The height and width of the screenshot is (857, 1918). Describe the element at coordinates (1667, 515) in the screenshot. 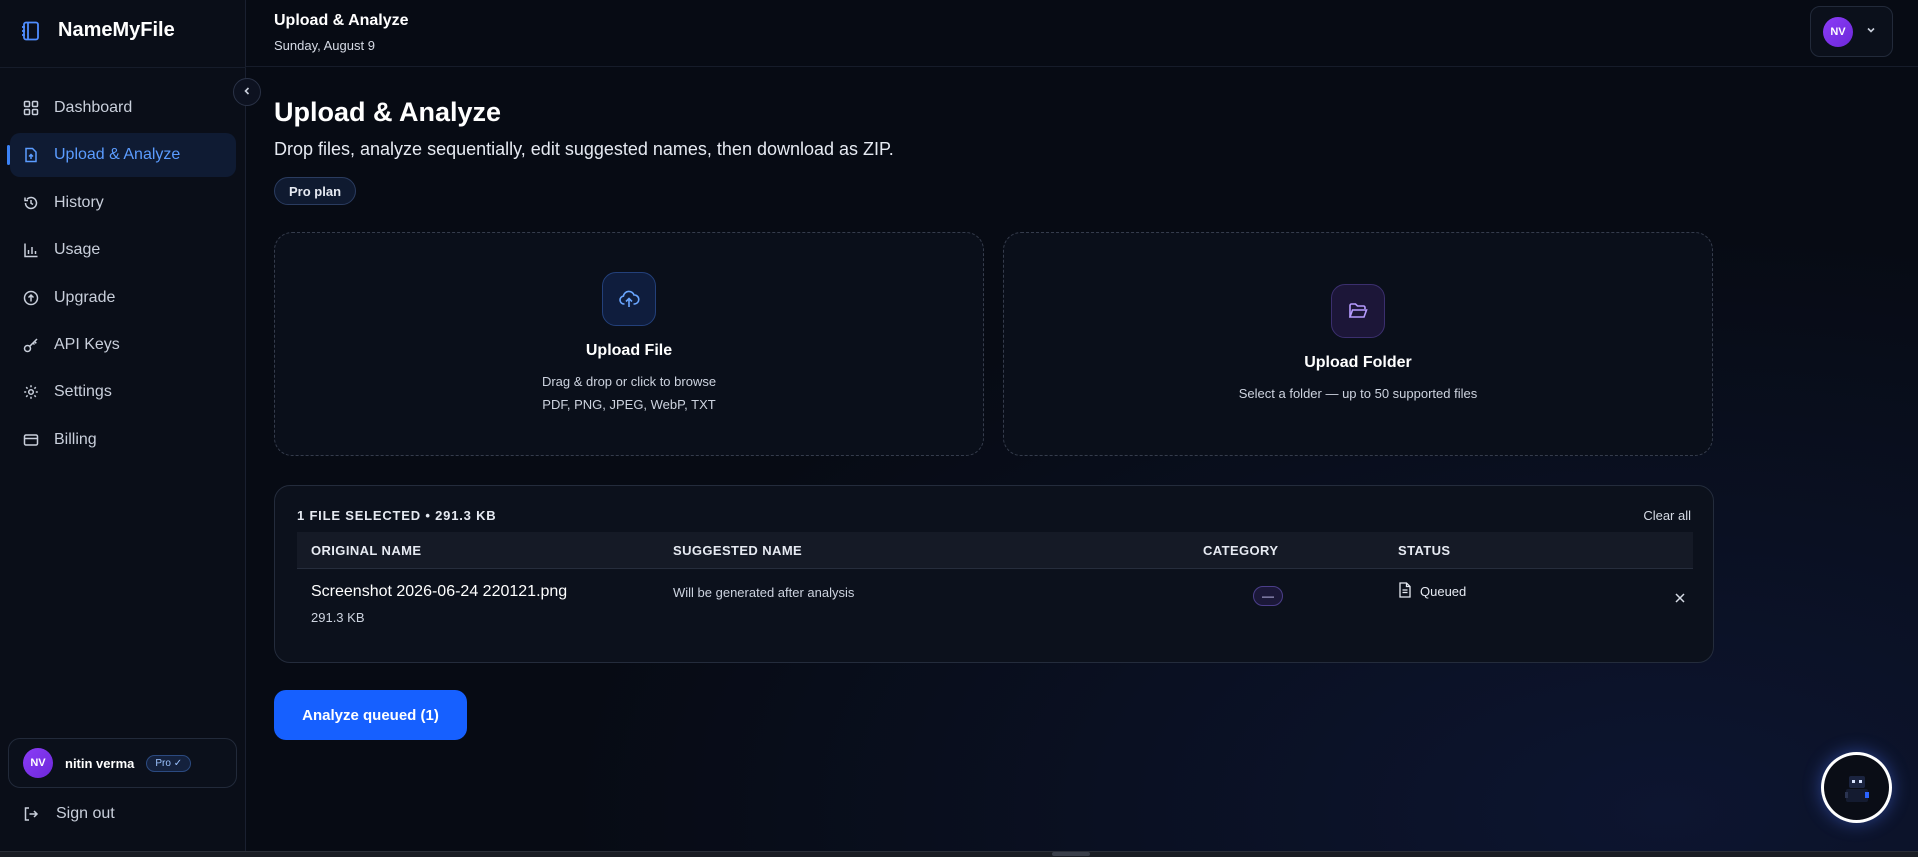

I see `clear-all-button: Clear all` at that location.